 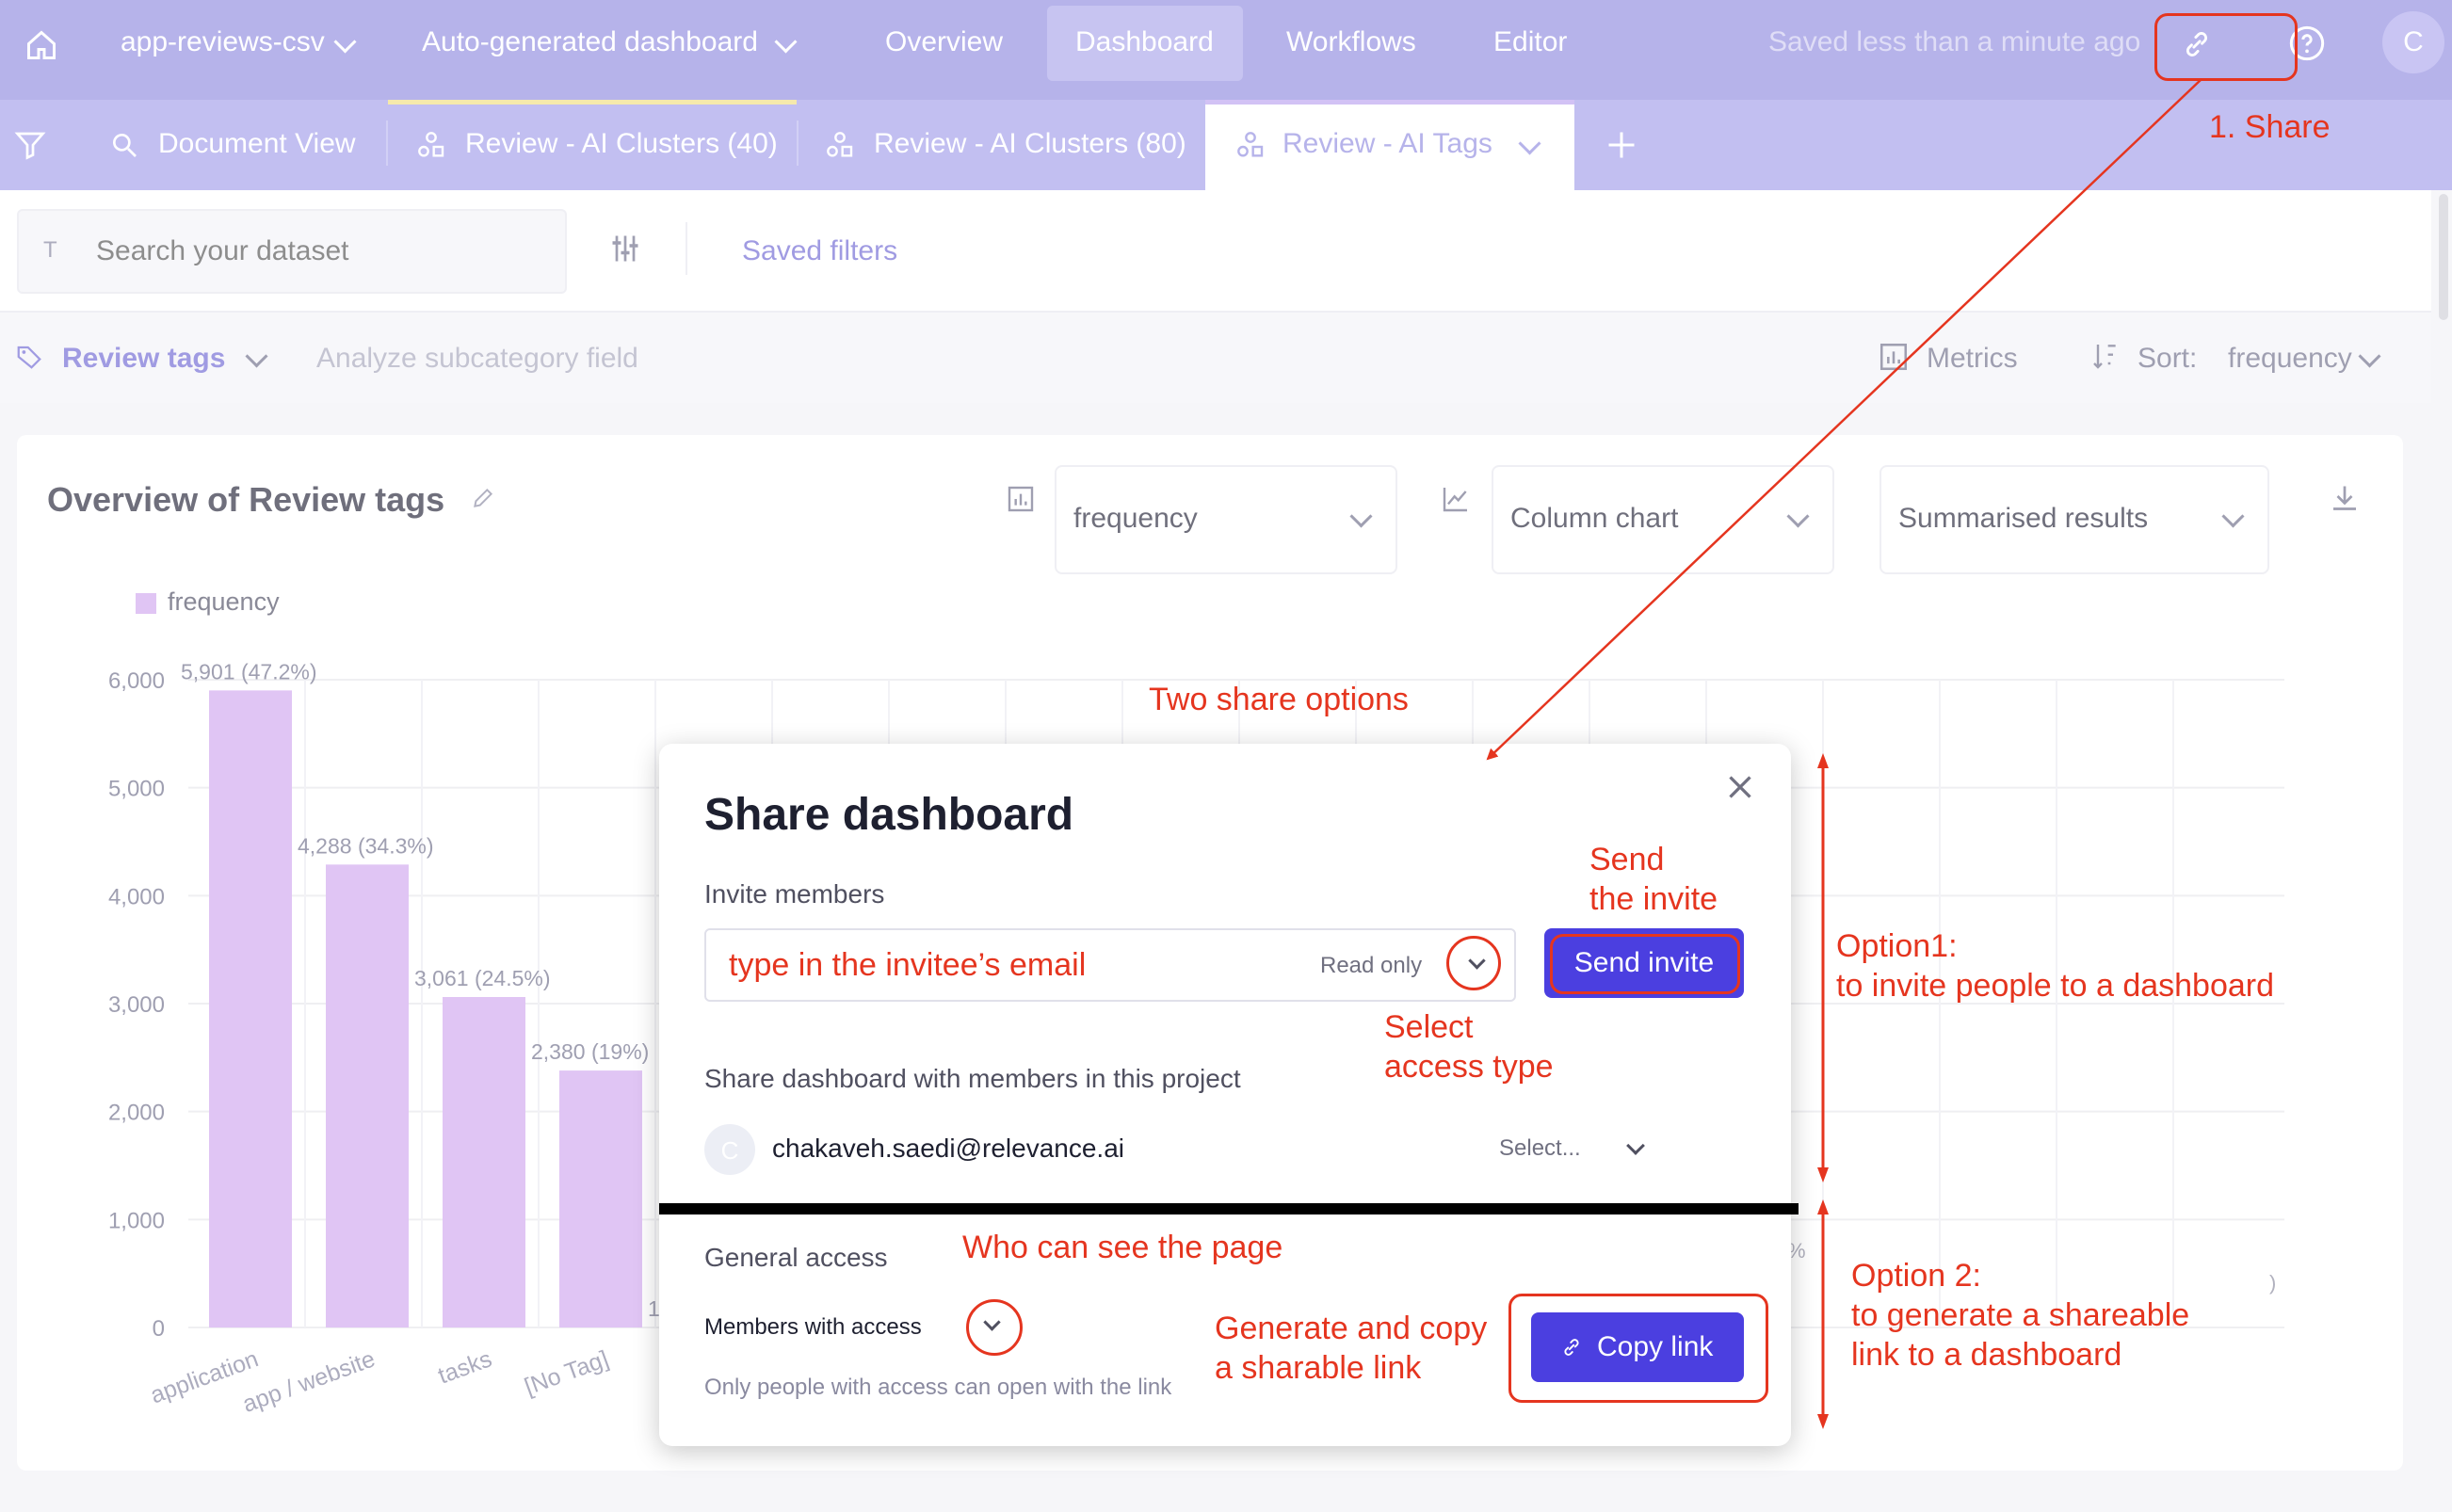 I want to click on invite-email-input: type in the invitee’s email, so click(x=907, y=965).